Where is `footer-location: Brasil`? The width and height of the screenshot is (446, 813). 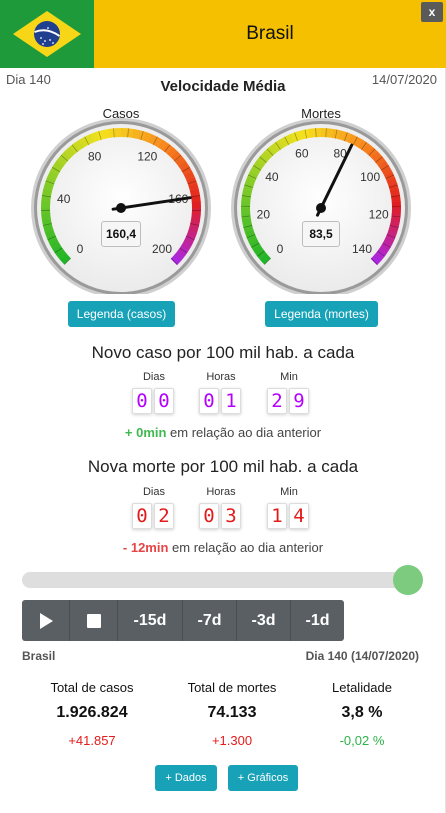 footer-location: Brasil is located at coordinates (39, 656).